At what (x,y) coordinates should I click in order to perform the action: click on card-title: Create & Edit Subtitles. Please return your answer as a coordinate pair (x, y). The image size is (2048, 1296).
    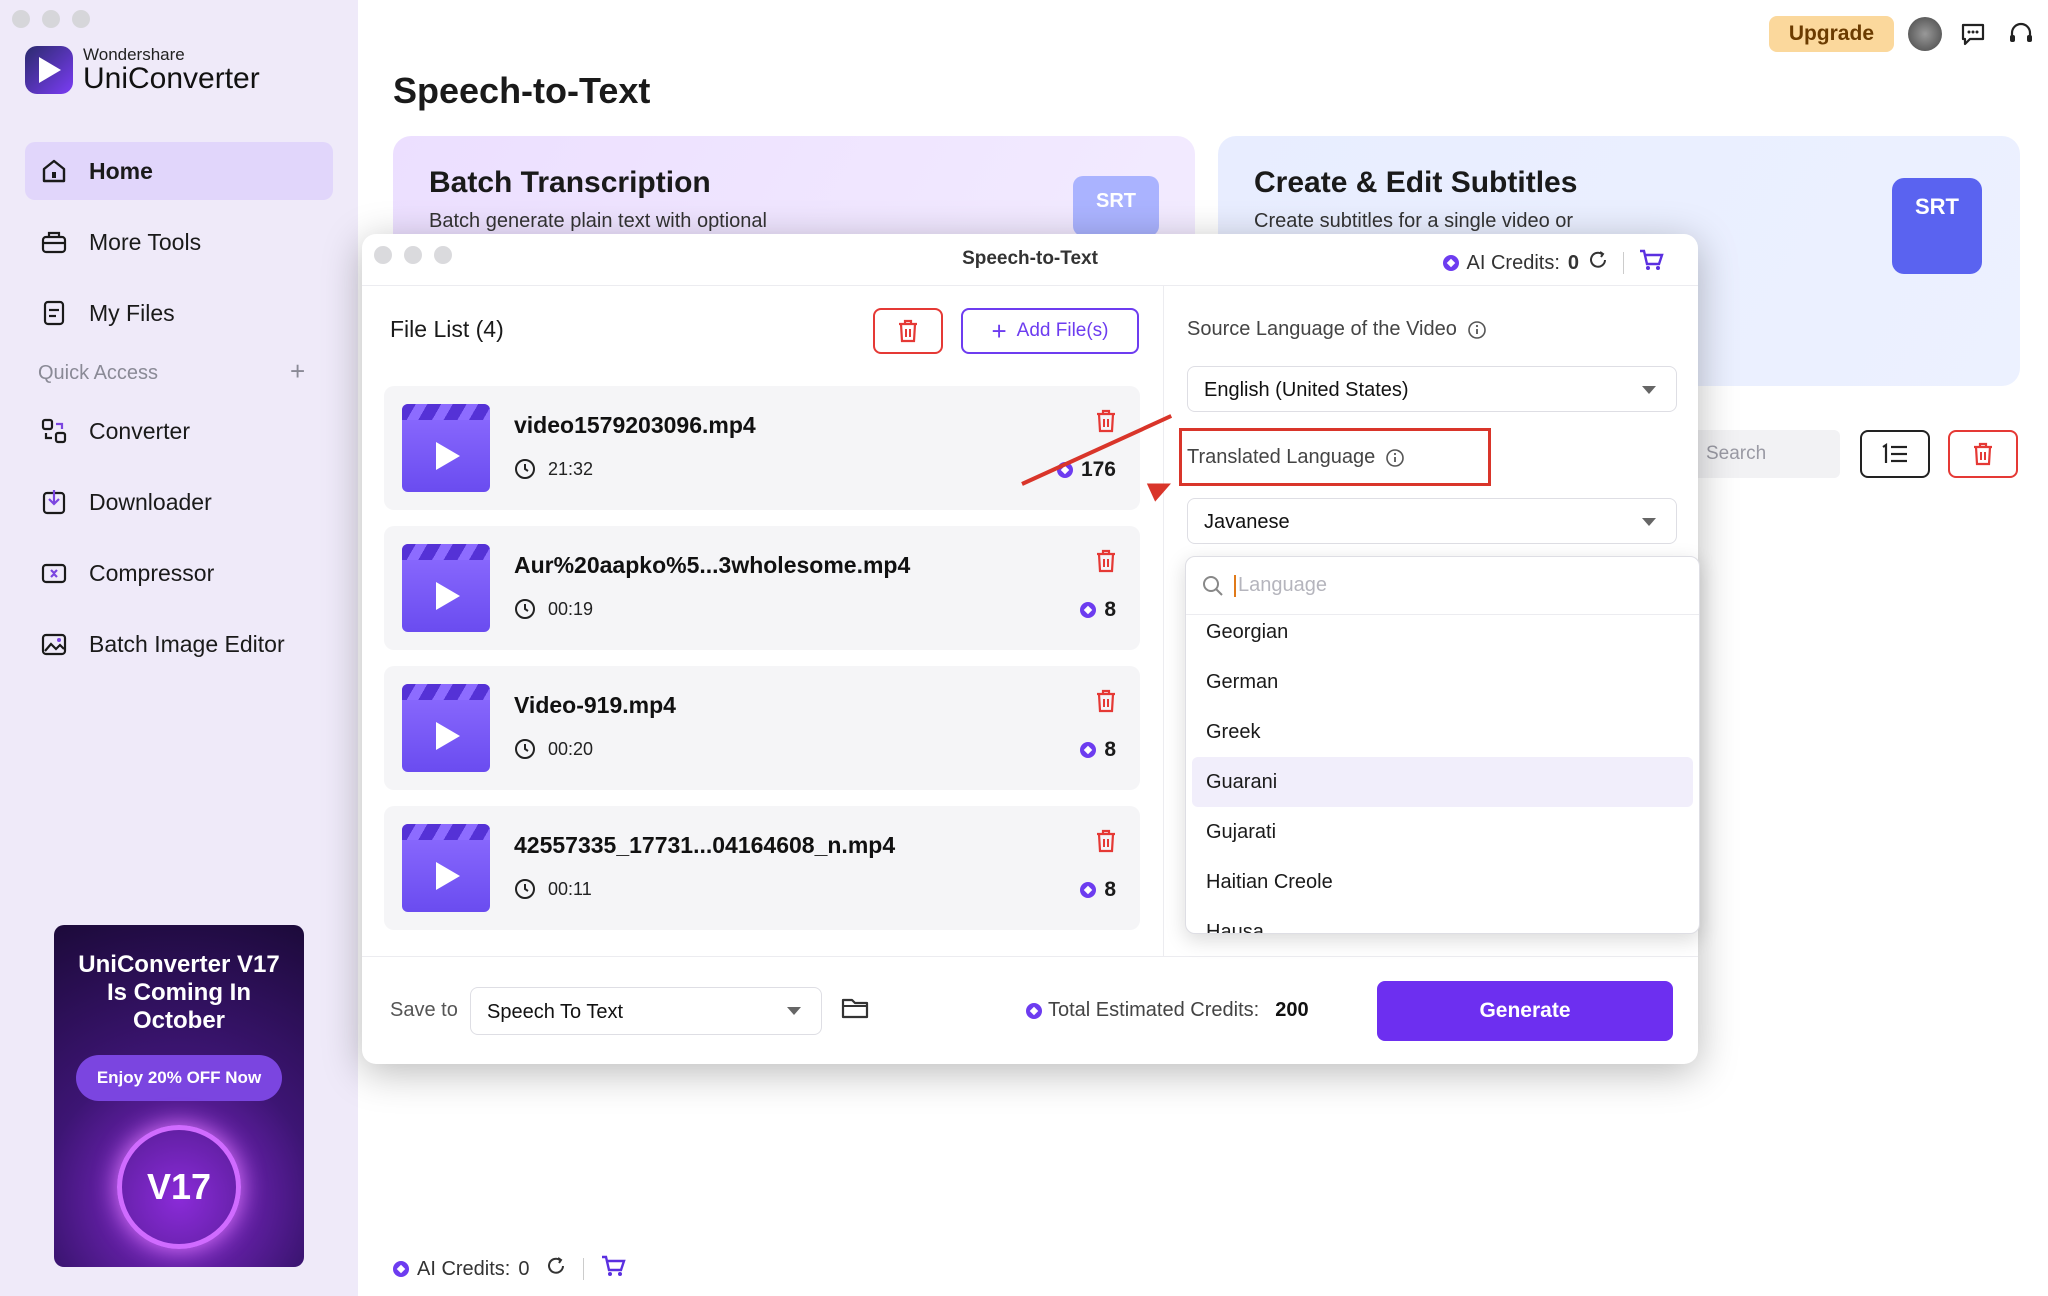
    Looking at the image, I should click on (1416, 182).